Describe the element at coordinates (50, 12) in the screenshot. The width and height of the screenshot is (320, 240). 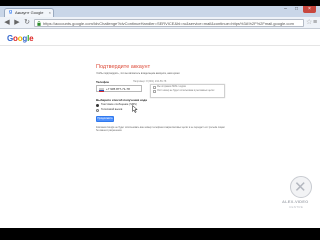
I see `tab-close-icon: ×` at that location.